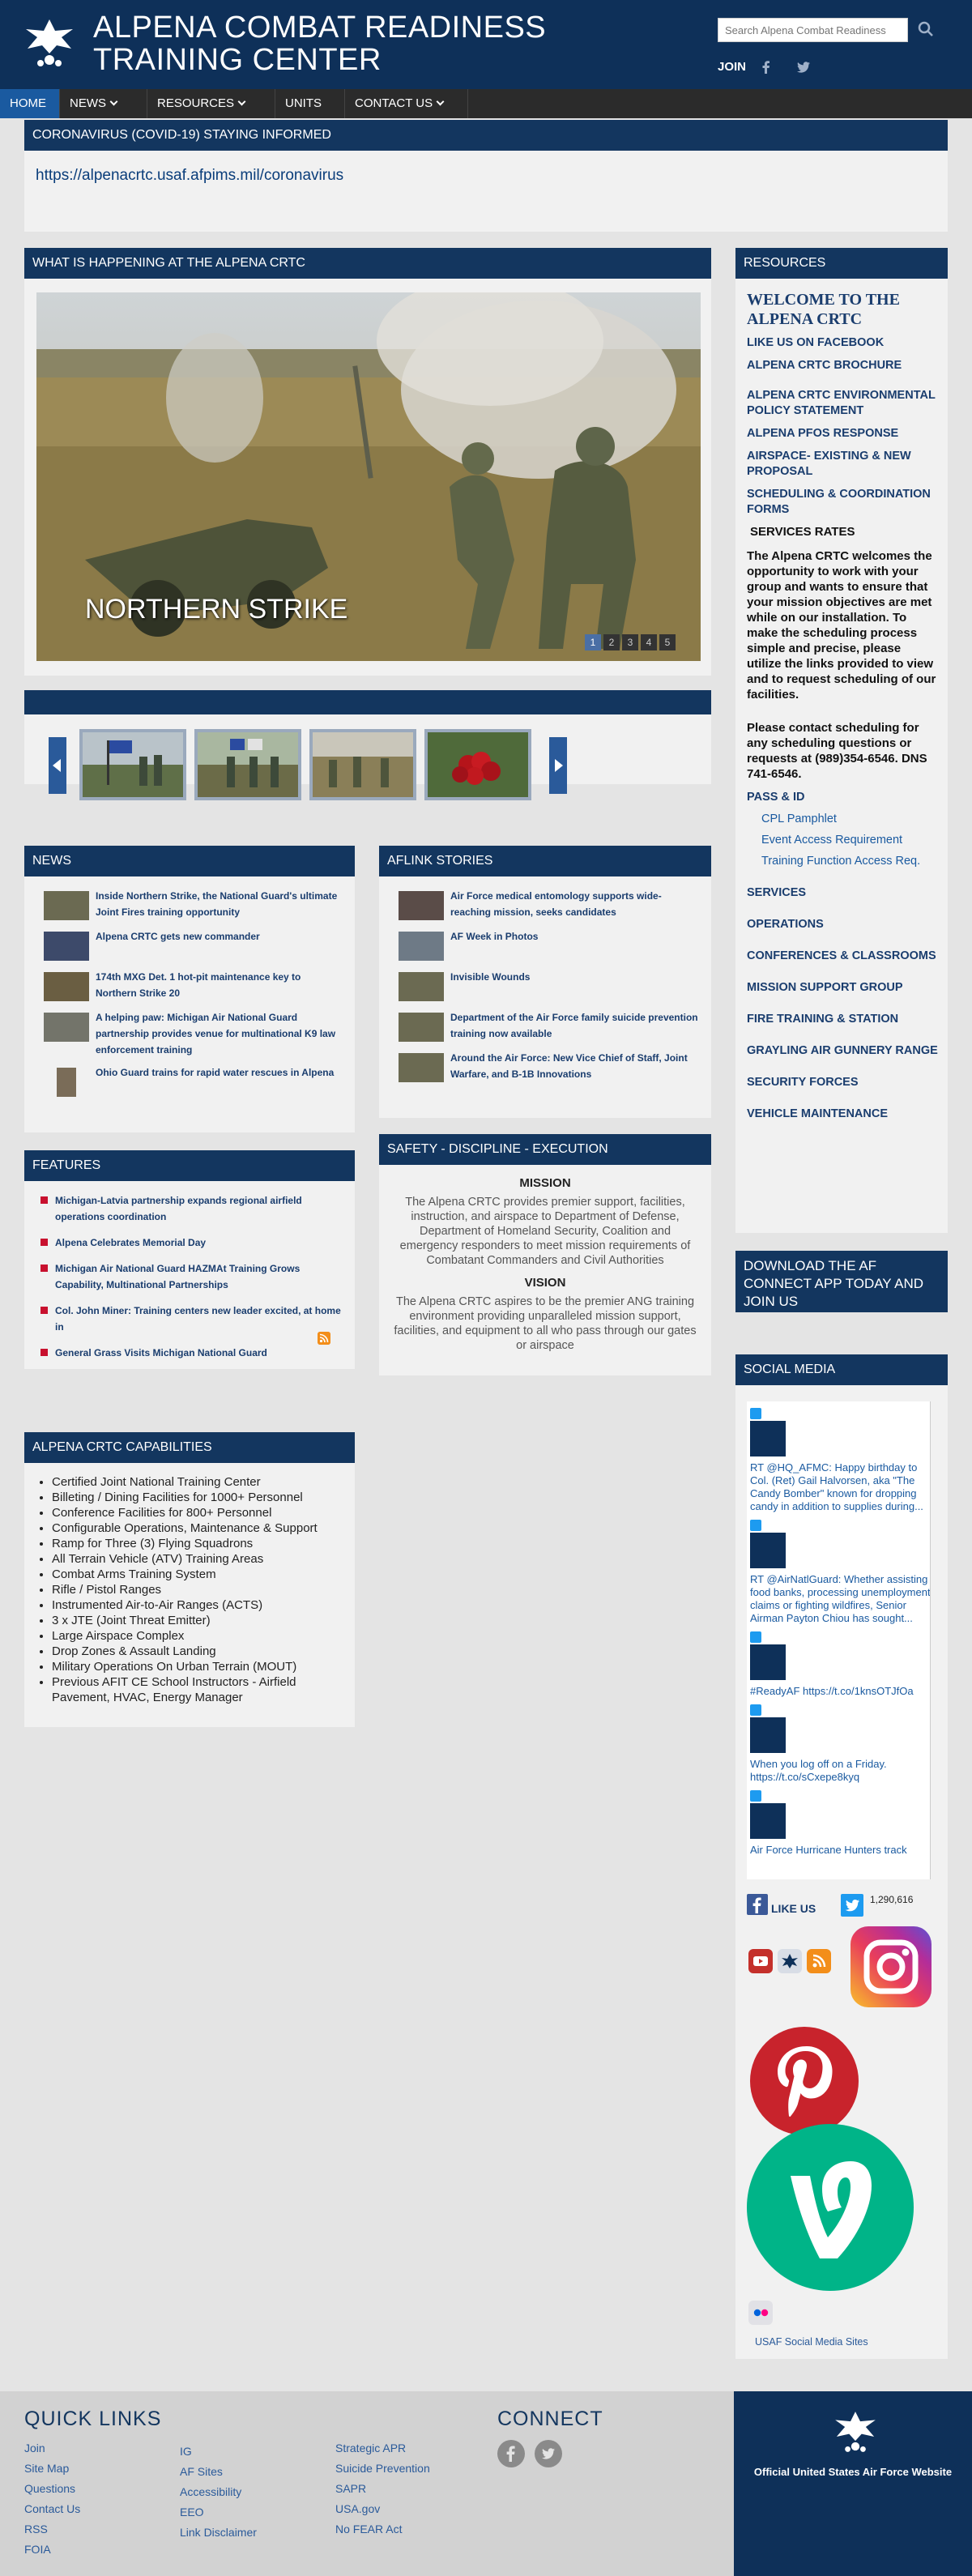 The width and height of the screenshot is (972, 2576). What do you see at coordinates (52, 2509) in the screenshot?
I see `footer-link: Contact Us` at bounding box center [52, 2509].